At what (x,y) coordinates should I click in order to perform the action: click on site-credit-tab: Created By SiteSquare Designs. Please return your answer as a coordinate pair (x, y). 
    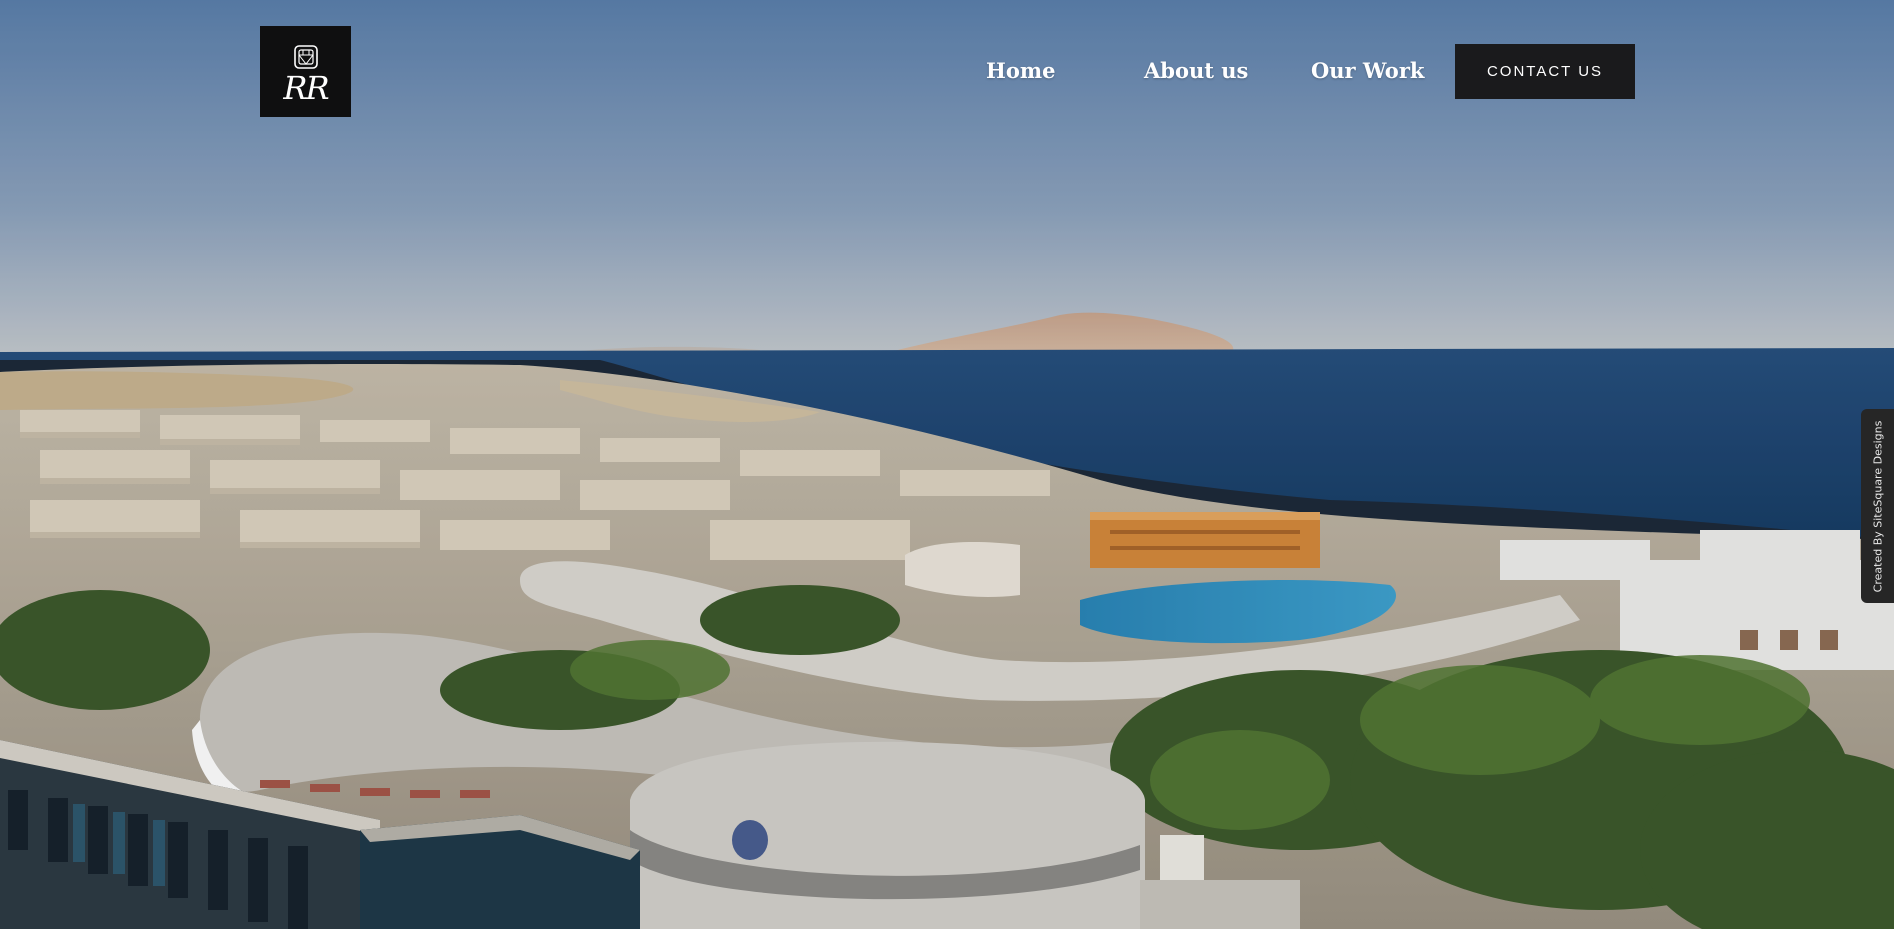
    Looking at the image, I should click on (1877, 506).